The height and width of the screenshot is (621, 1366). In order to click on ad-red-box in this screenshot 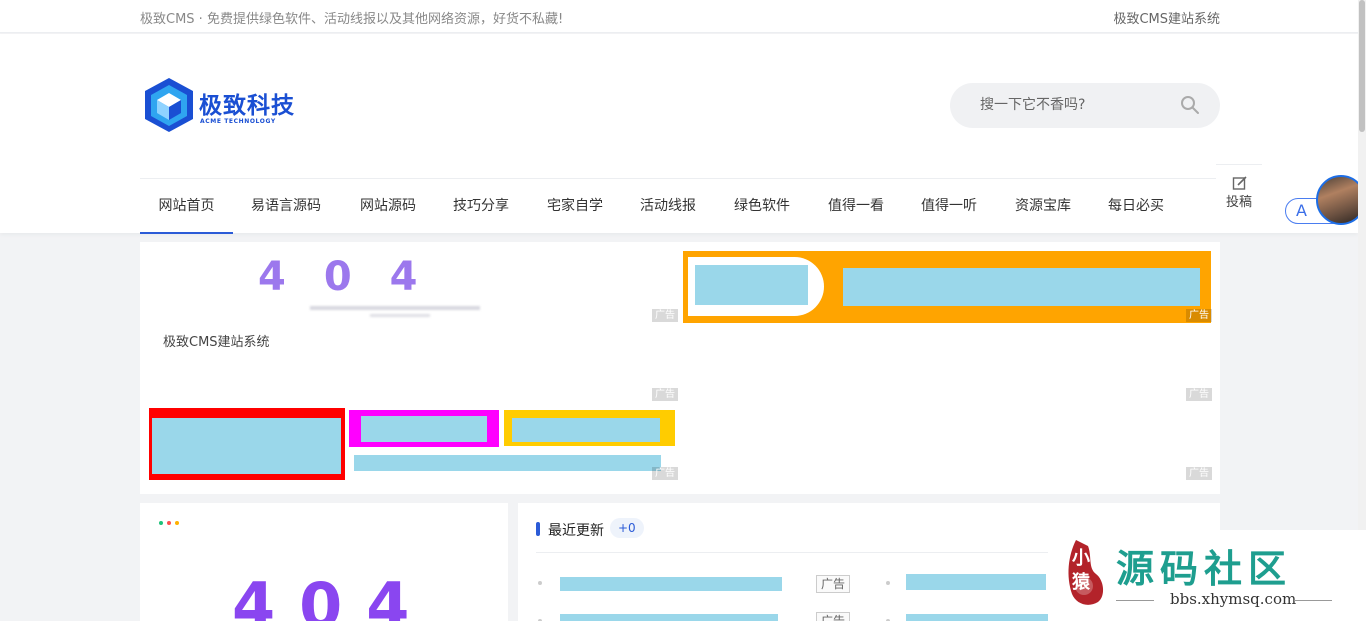, I will do `click(247, 444)`.